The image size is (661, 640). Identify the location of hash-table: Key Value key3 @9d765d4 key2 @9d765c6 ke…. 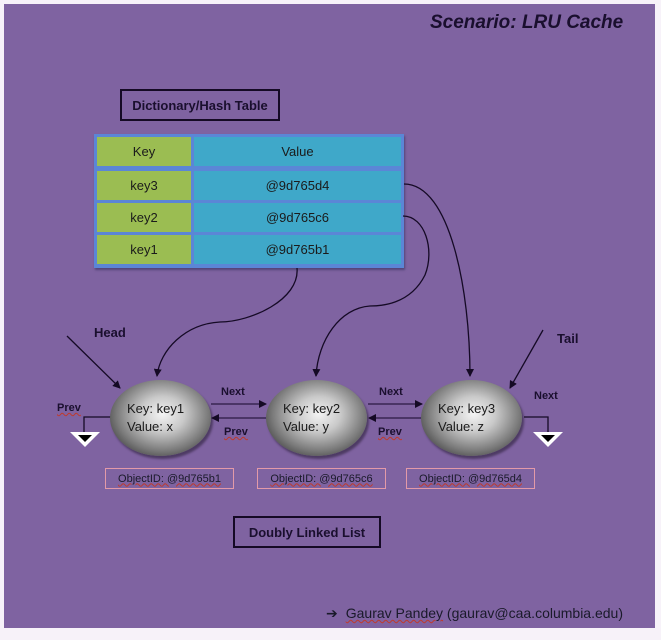
(249, 201).